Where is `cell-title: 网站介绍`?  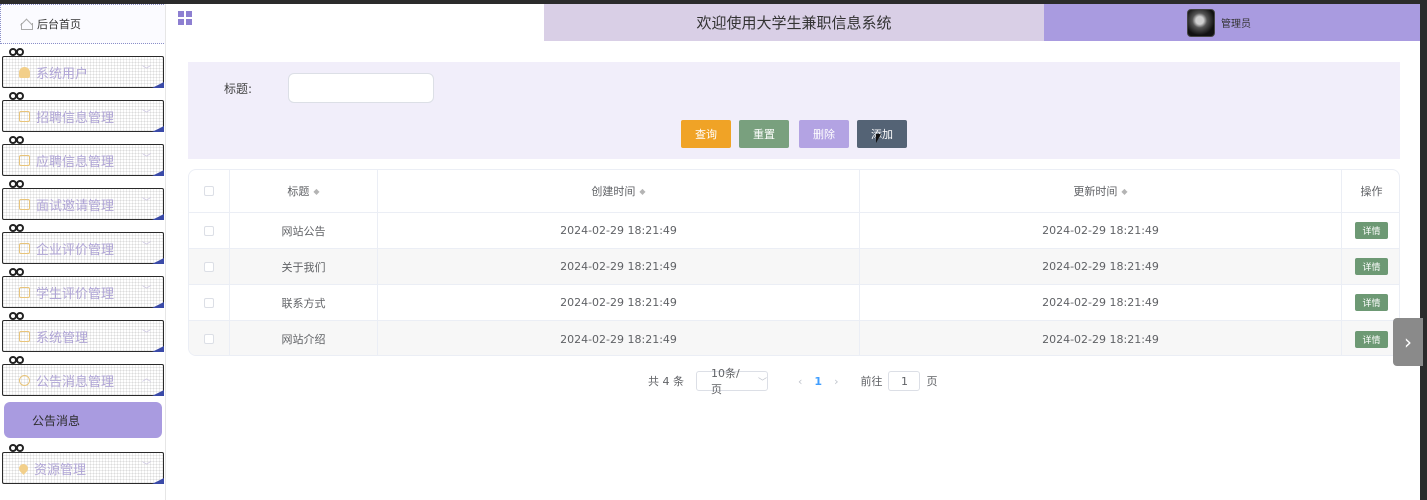
cell-title: 网站介绍 is located at coordinates (304, 338).